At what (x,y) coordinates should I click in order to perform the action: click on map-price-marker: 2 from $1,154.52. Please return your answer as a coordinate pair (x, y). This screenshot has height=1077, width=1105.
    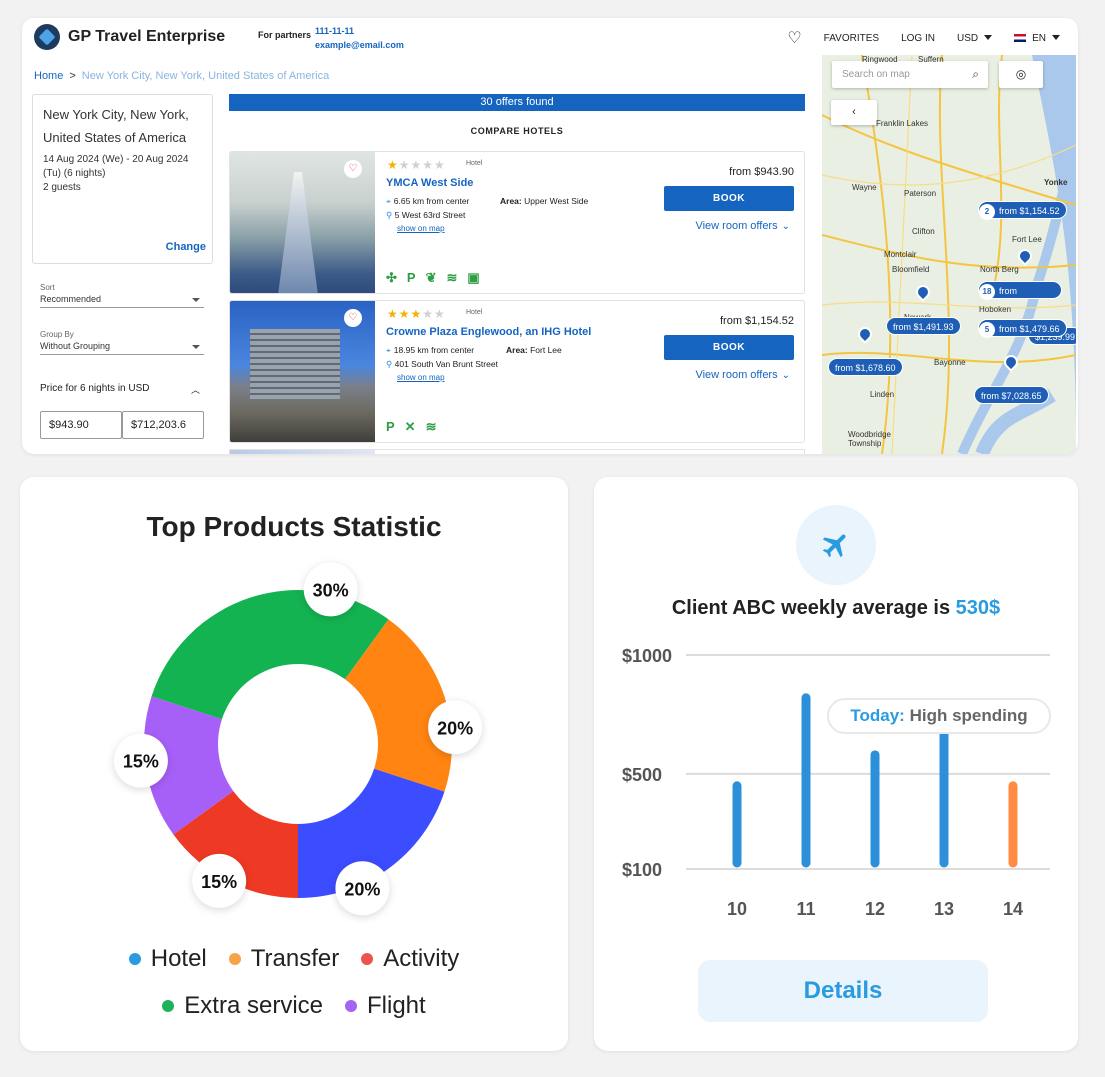
    Looking at the image, I should click on (1022, 210).